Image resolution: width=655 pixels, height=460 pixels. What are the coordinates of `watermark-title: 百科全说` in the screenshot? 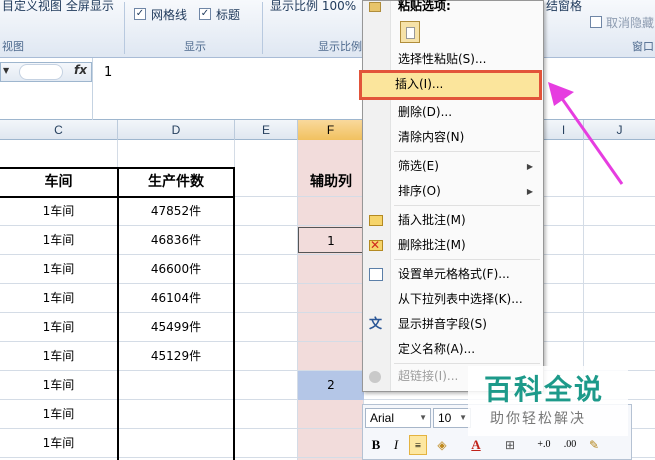 It's located at (544, 389).